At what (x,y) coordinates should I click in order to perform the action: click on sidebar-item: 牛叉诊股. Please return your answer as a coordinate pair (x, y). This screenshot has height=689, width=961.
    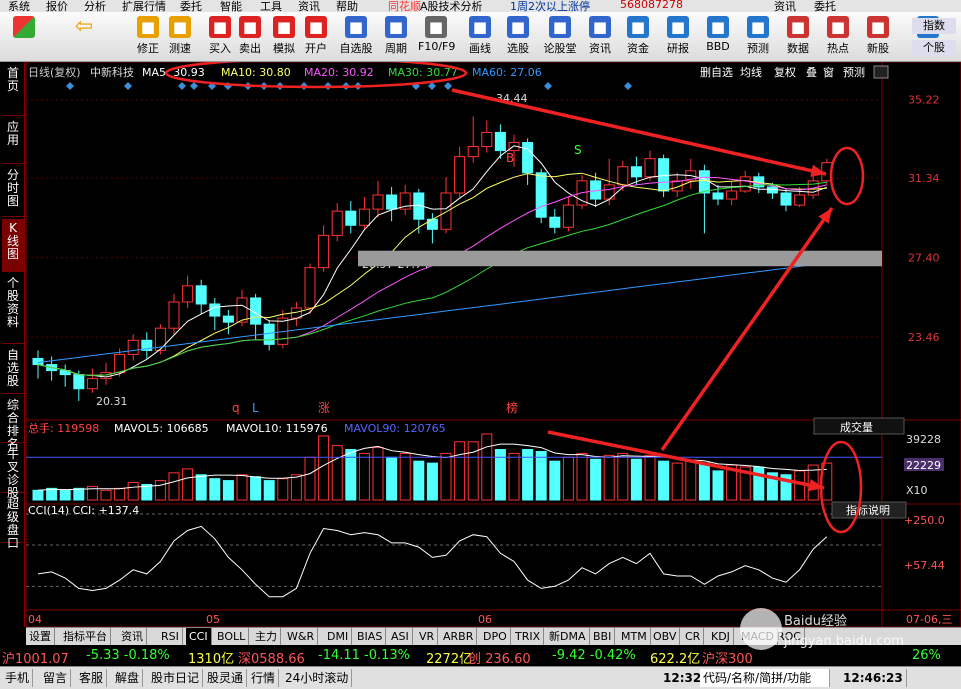
    Looking at the image, I should click on (13, 472).